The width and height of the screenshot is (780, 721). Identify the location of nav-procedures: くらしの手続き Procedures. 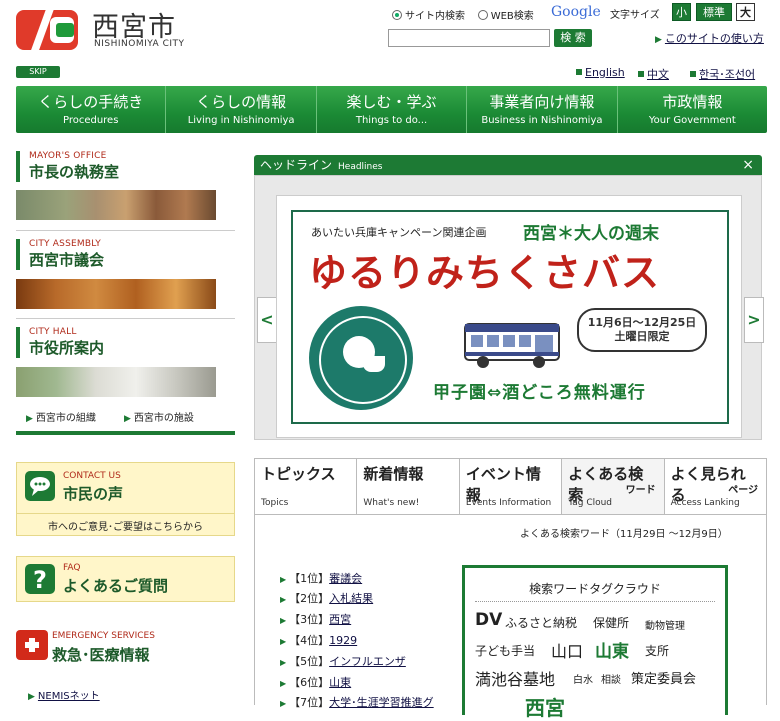
(91, 109).